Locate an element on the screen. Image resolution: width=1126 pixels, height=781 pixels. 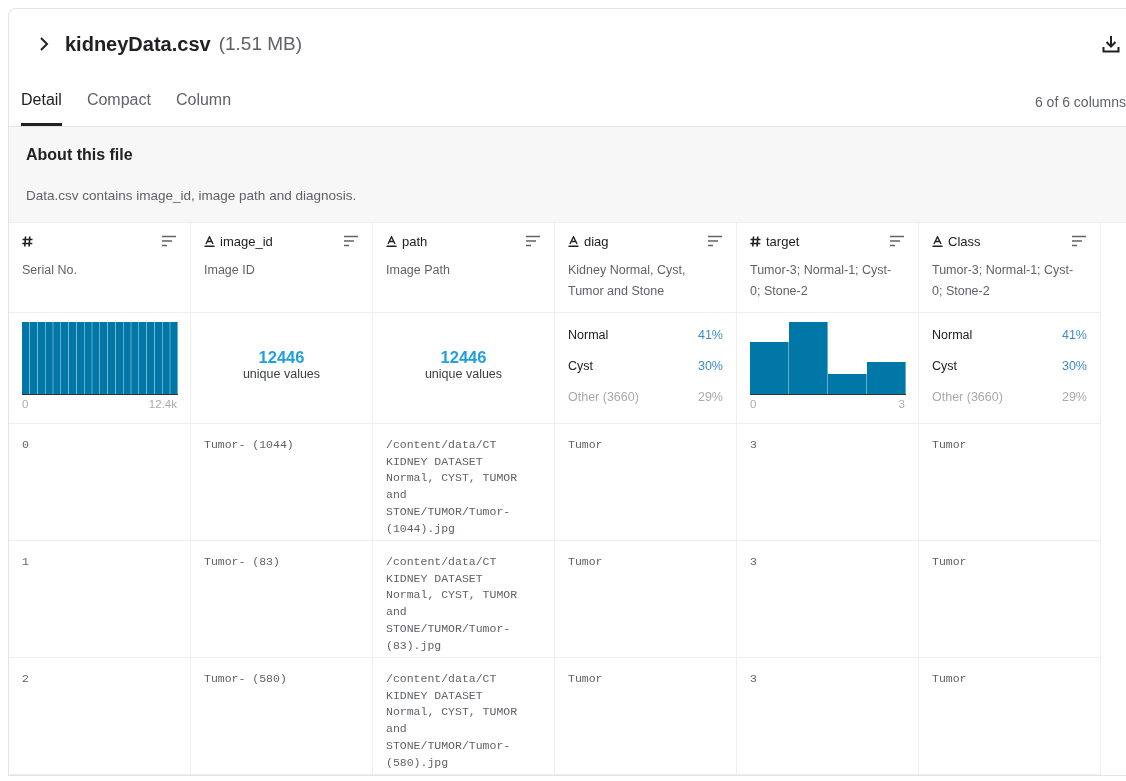
table-cell-text: /content/data/CT KIDNEY DATASET Normal, CYST, TUMOR and STONE/TUMOR/Tumor- (580).jpg is located at coordinates (452, 721).